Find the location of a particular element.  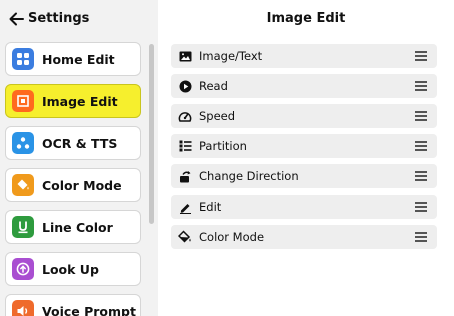

menu-item-look-up: Look Up is located at coordinates (73, 269).